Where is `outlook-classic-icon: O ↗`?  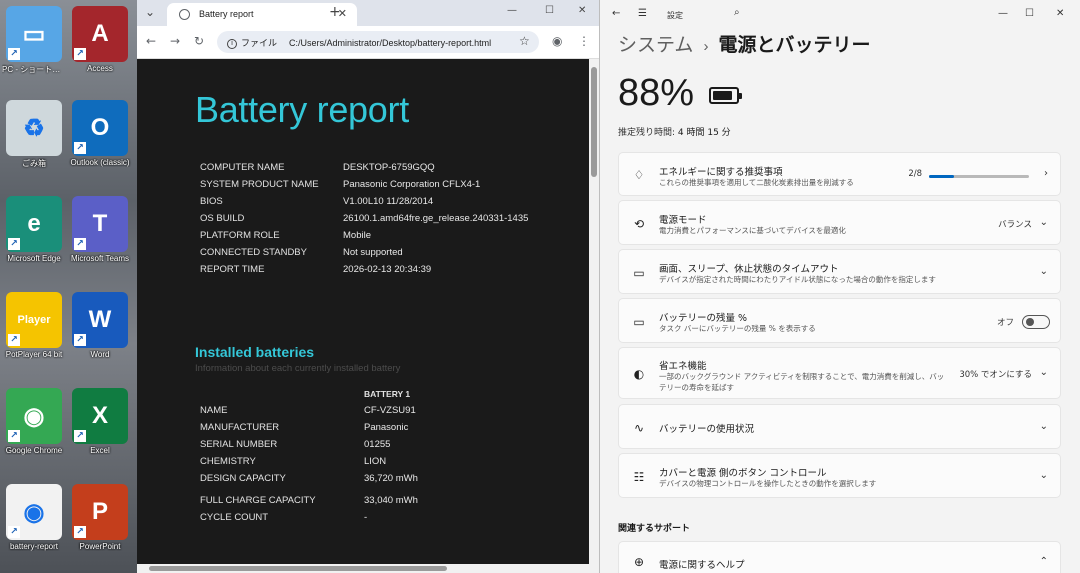
outlook-classic-icon: O ↗ is located at coordinates (100, 128).